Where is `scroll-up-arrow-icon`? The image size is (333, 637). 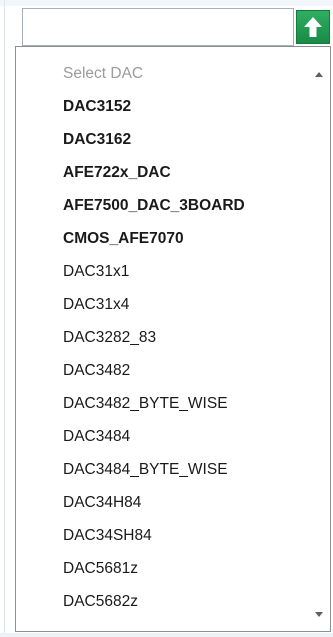
scroll-up-arrow-icon is located at coordinates (319, 74).